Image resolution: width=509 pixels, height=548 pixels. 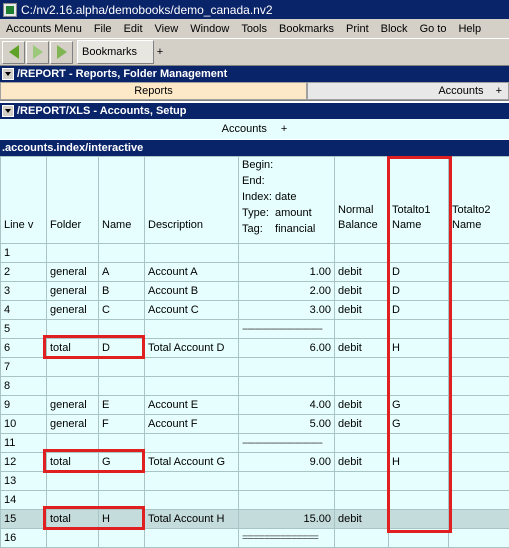 I want to click on add-bookmark-button: +, so click(x=160, y=52).